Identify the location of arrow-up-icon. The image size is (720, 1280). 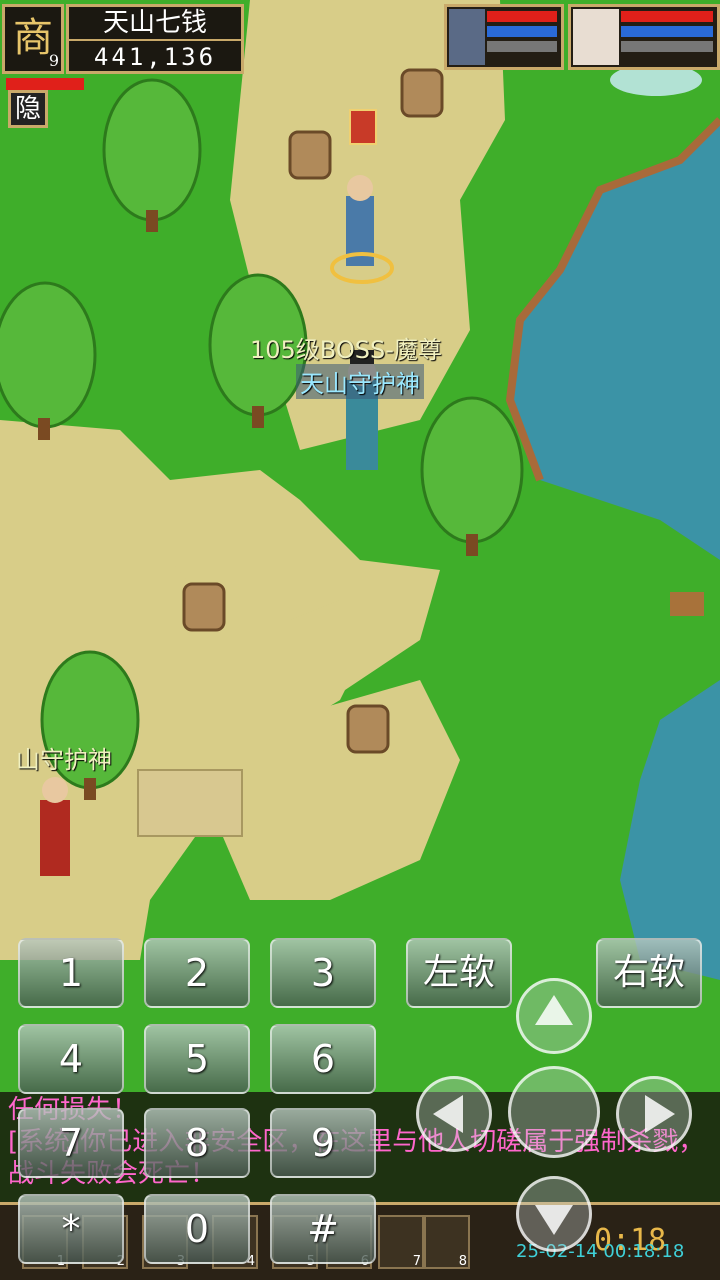
(554, 1010).